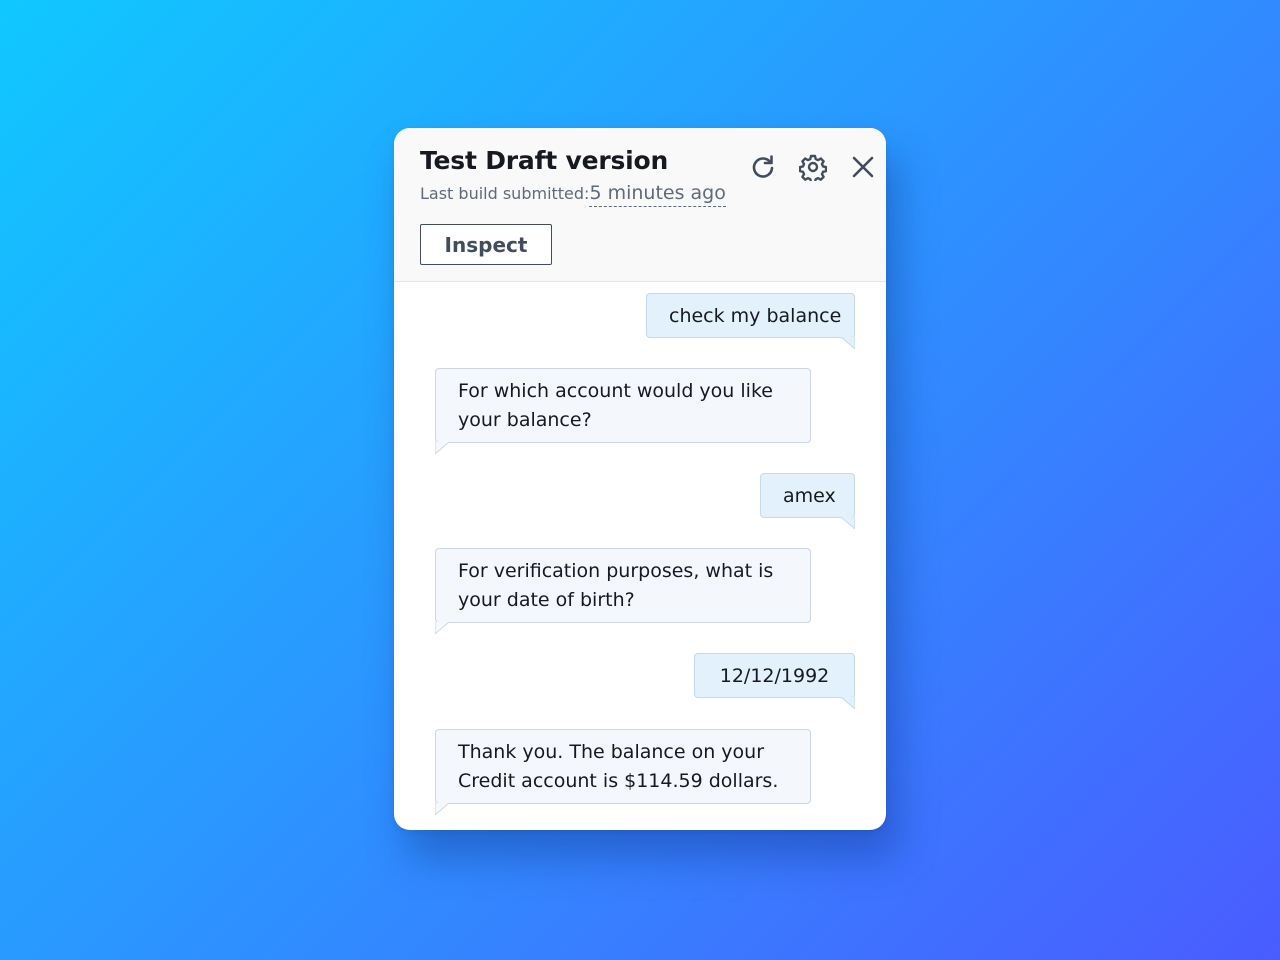 Image resolution: width=1280 pixels, height=960 pixels. I want to click on refresh-button, so click(763, 167).